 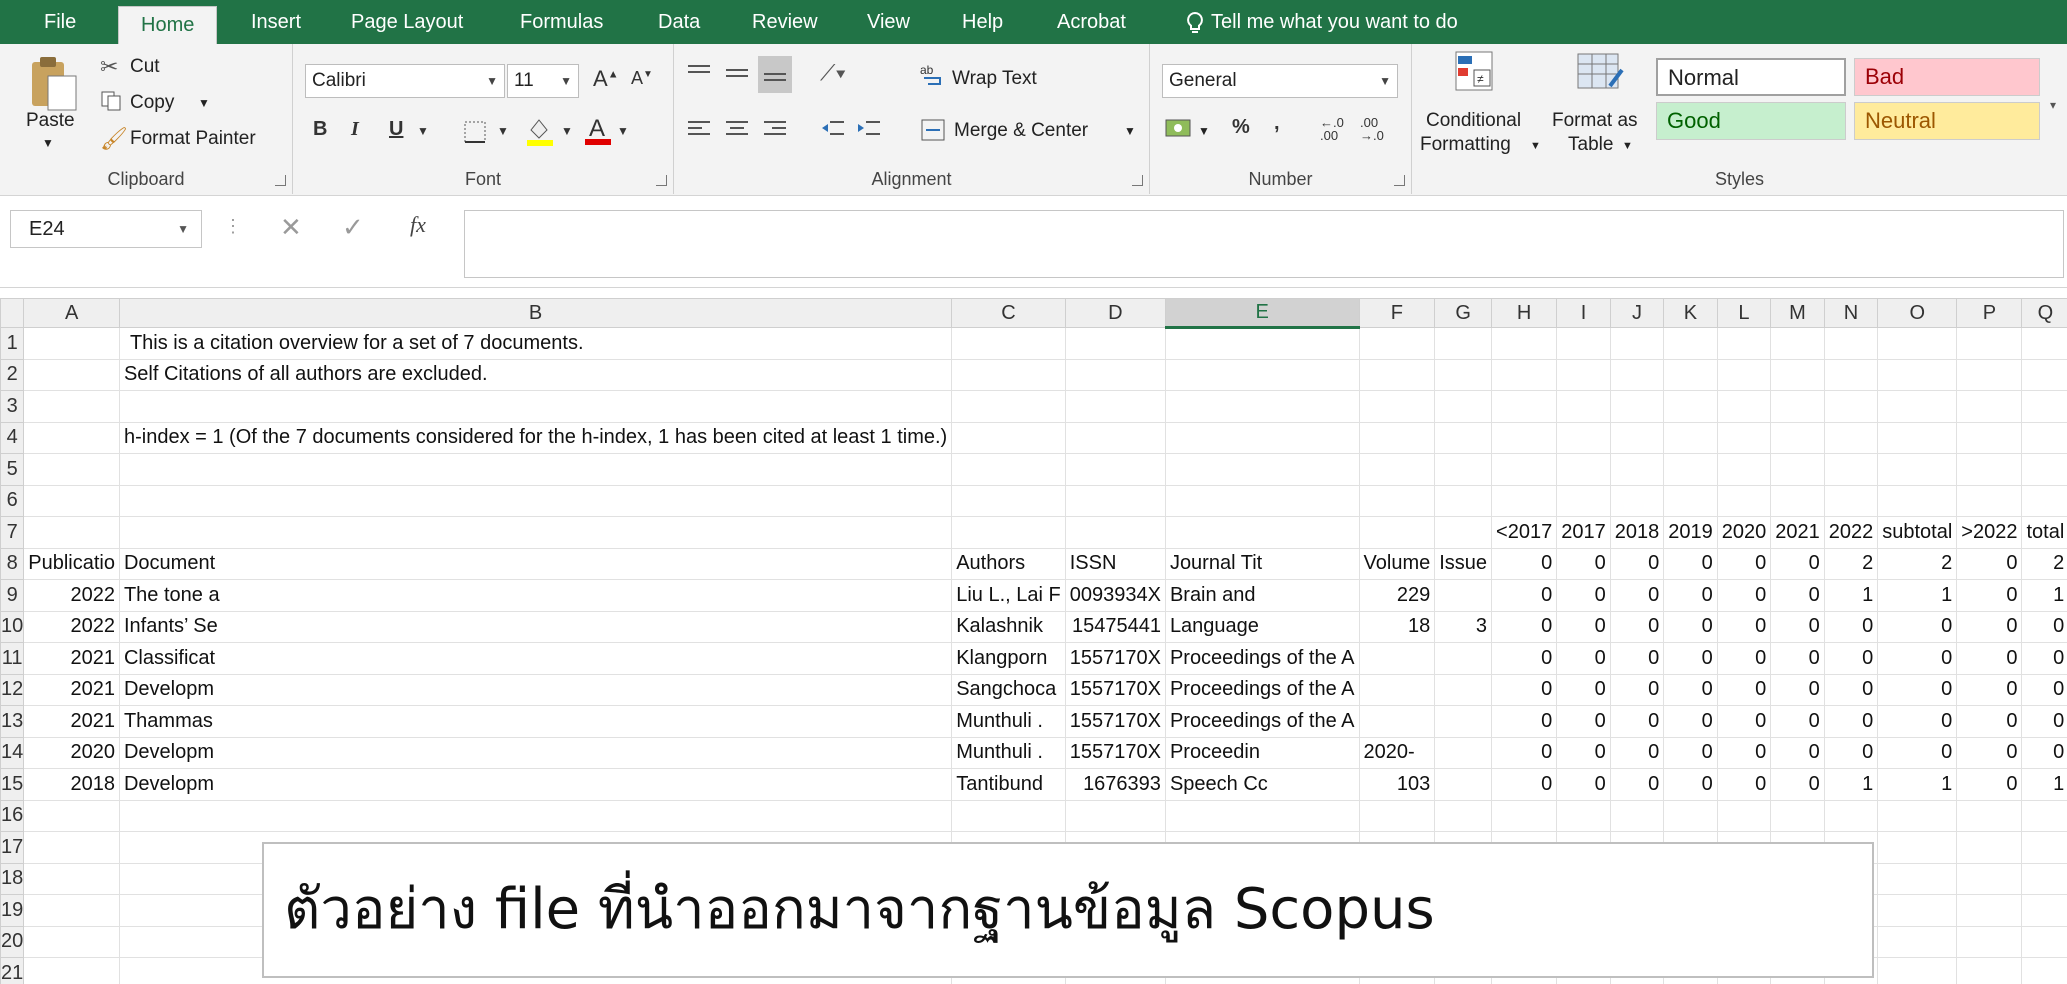 I want to click on cell-c12: Sangchoca, so click(x=1008, y=689).